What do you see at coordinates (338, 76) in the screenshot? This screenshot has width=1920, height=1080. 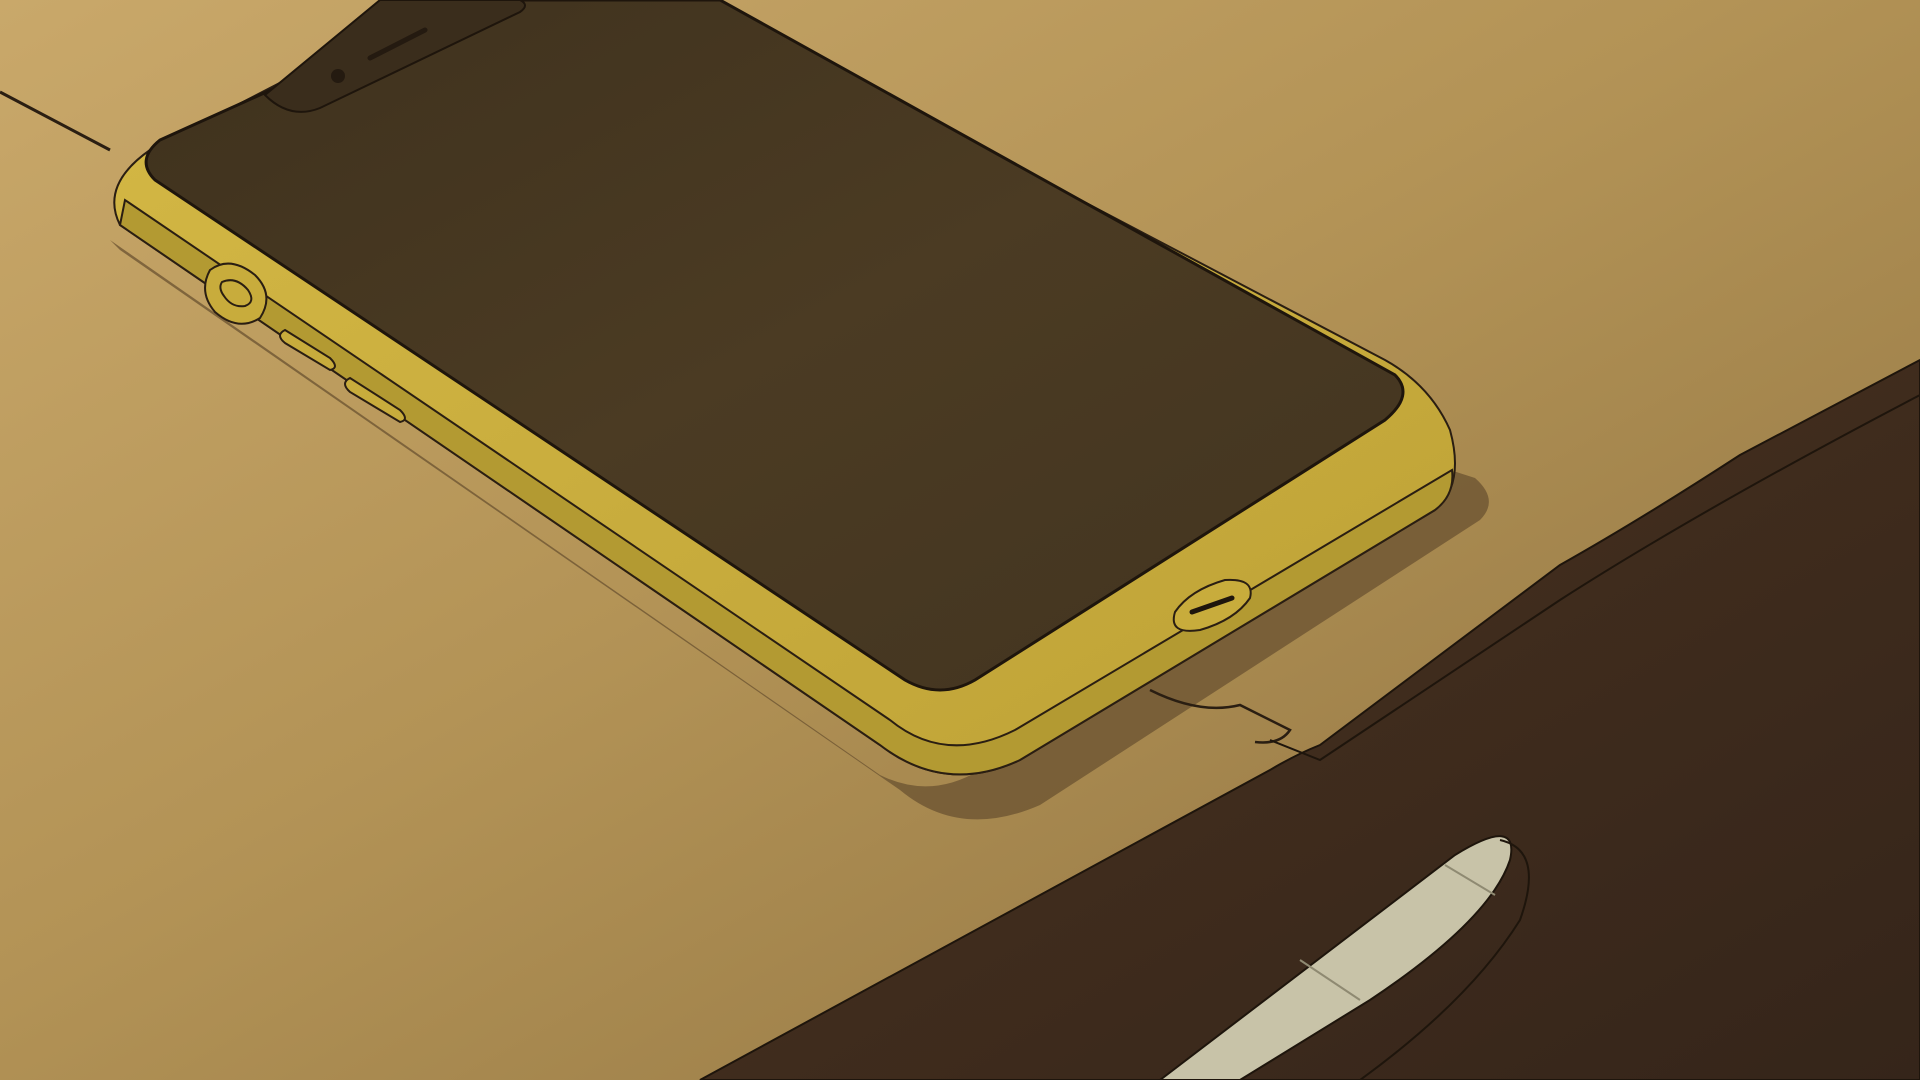 I see `front-camera` at bounding box center [338, 76].